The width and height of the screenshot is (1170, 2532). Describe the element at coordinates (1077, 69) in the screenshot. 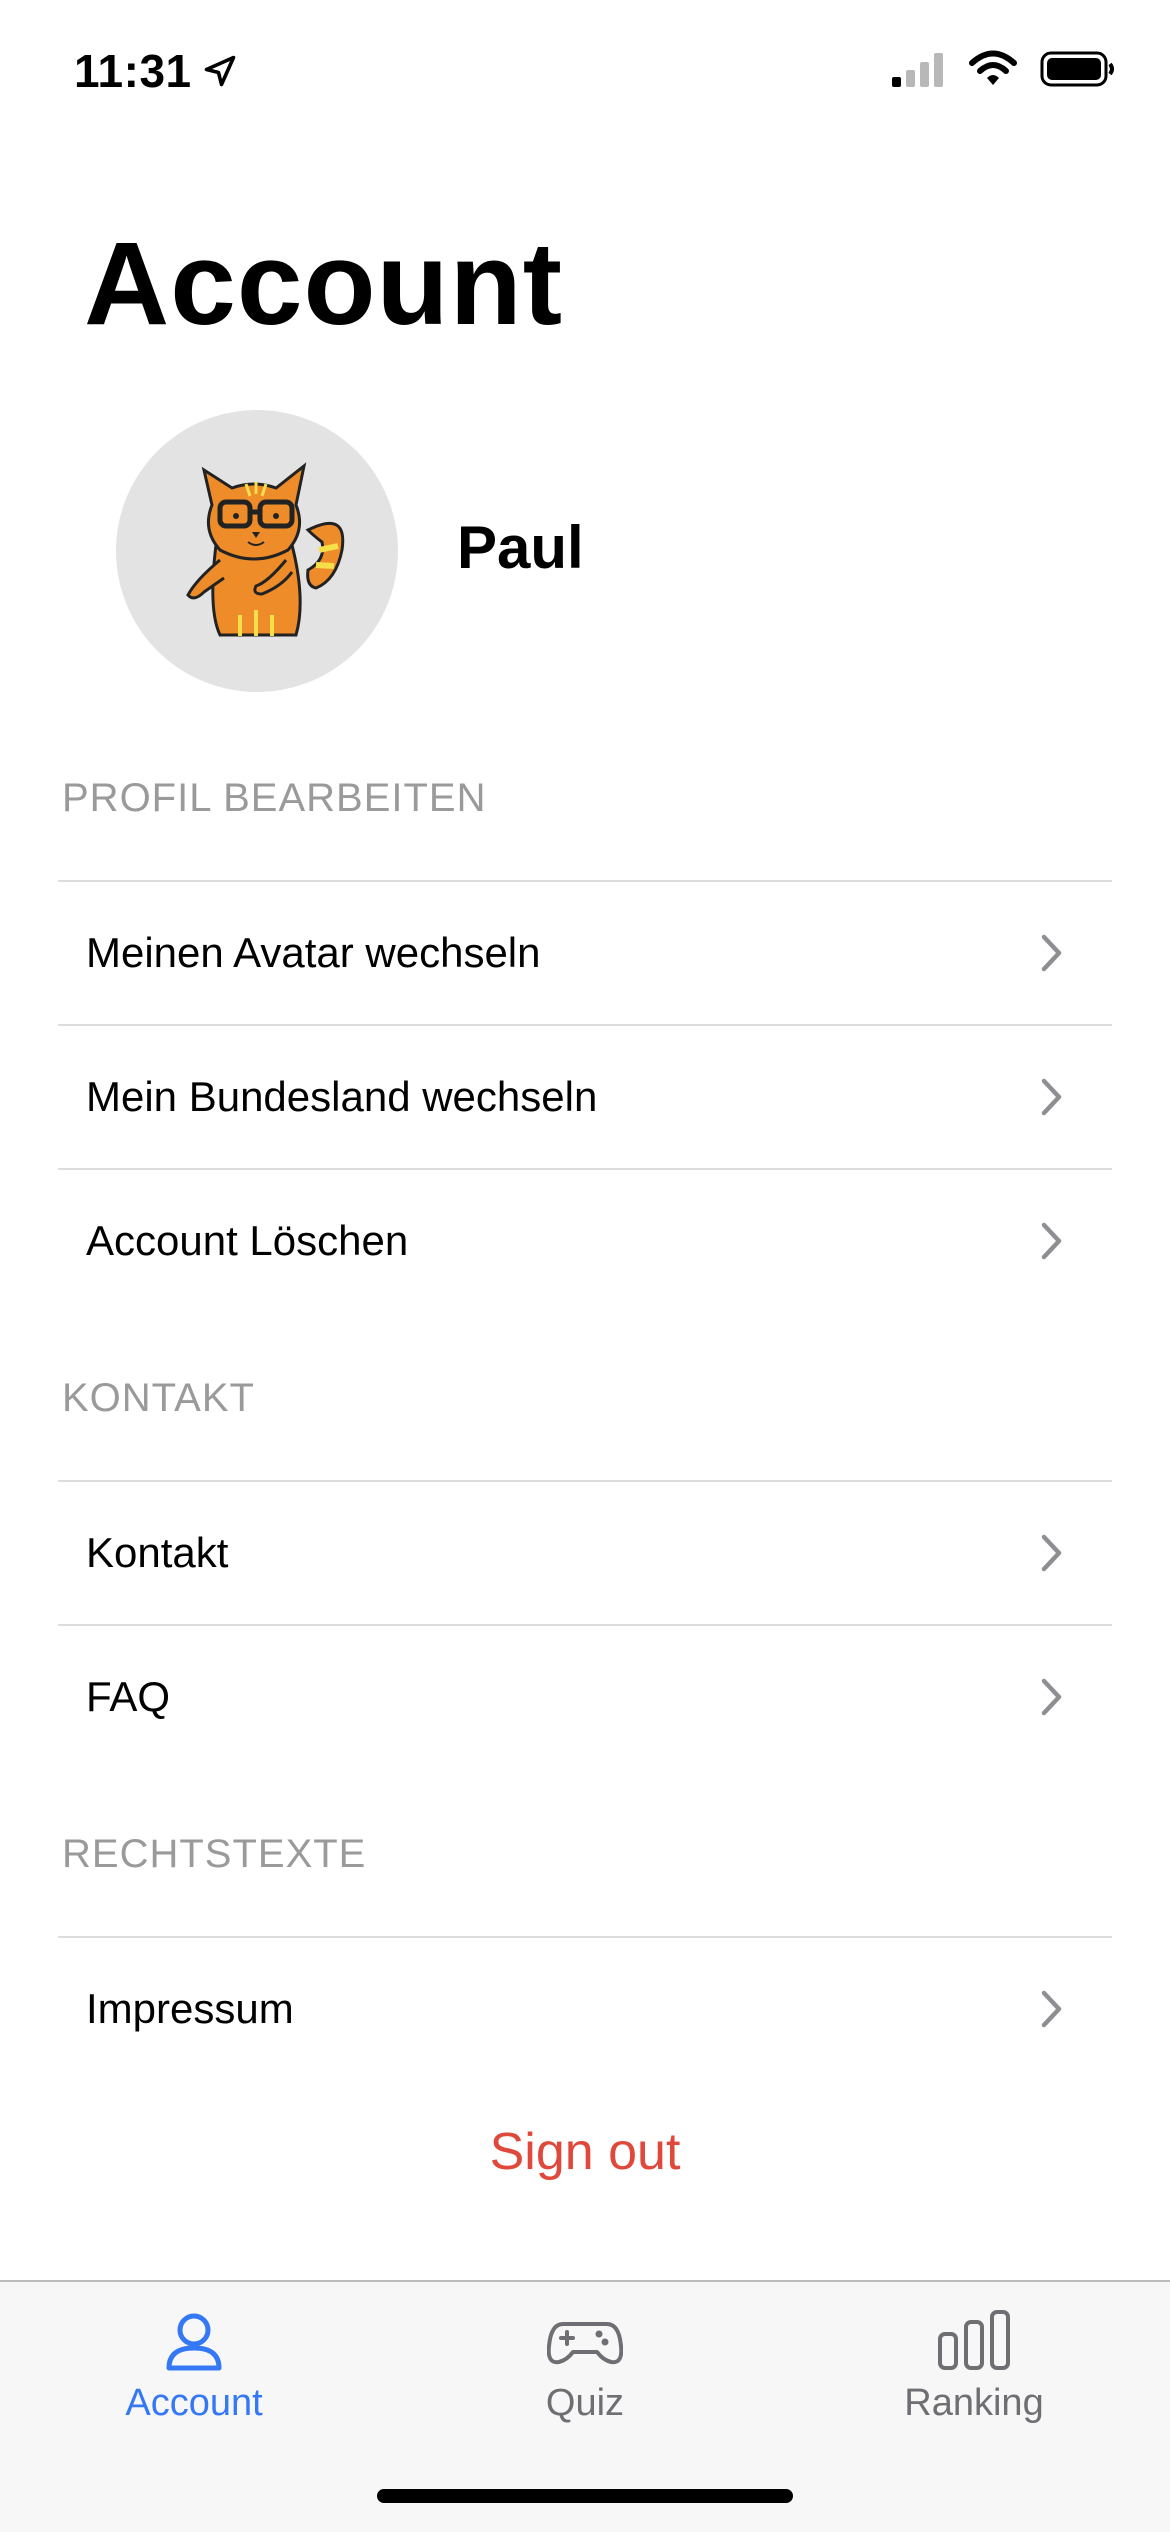

I see `battery-icon` at that location.